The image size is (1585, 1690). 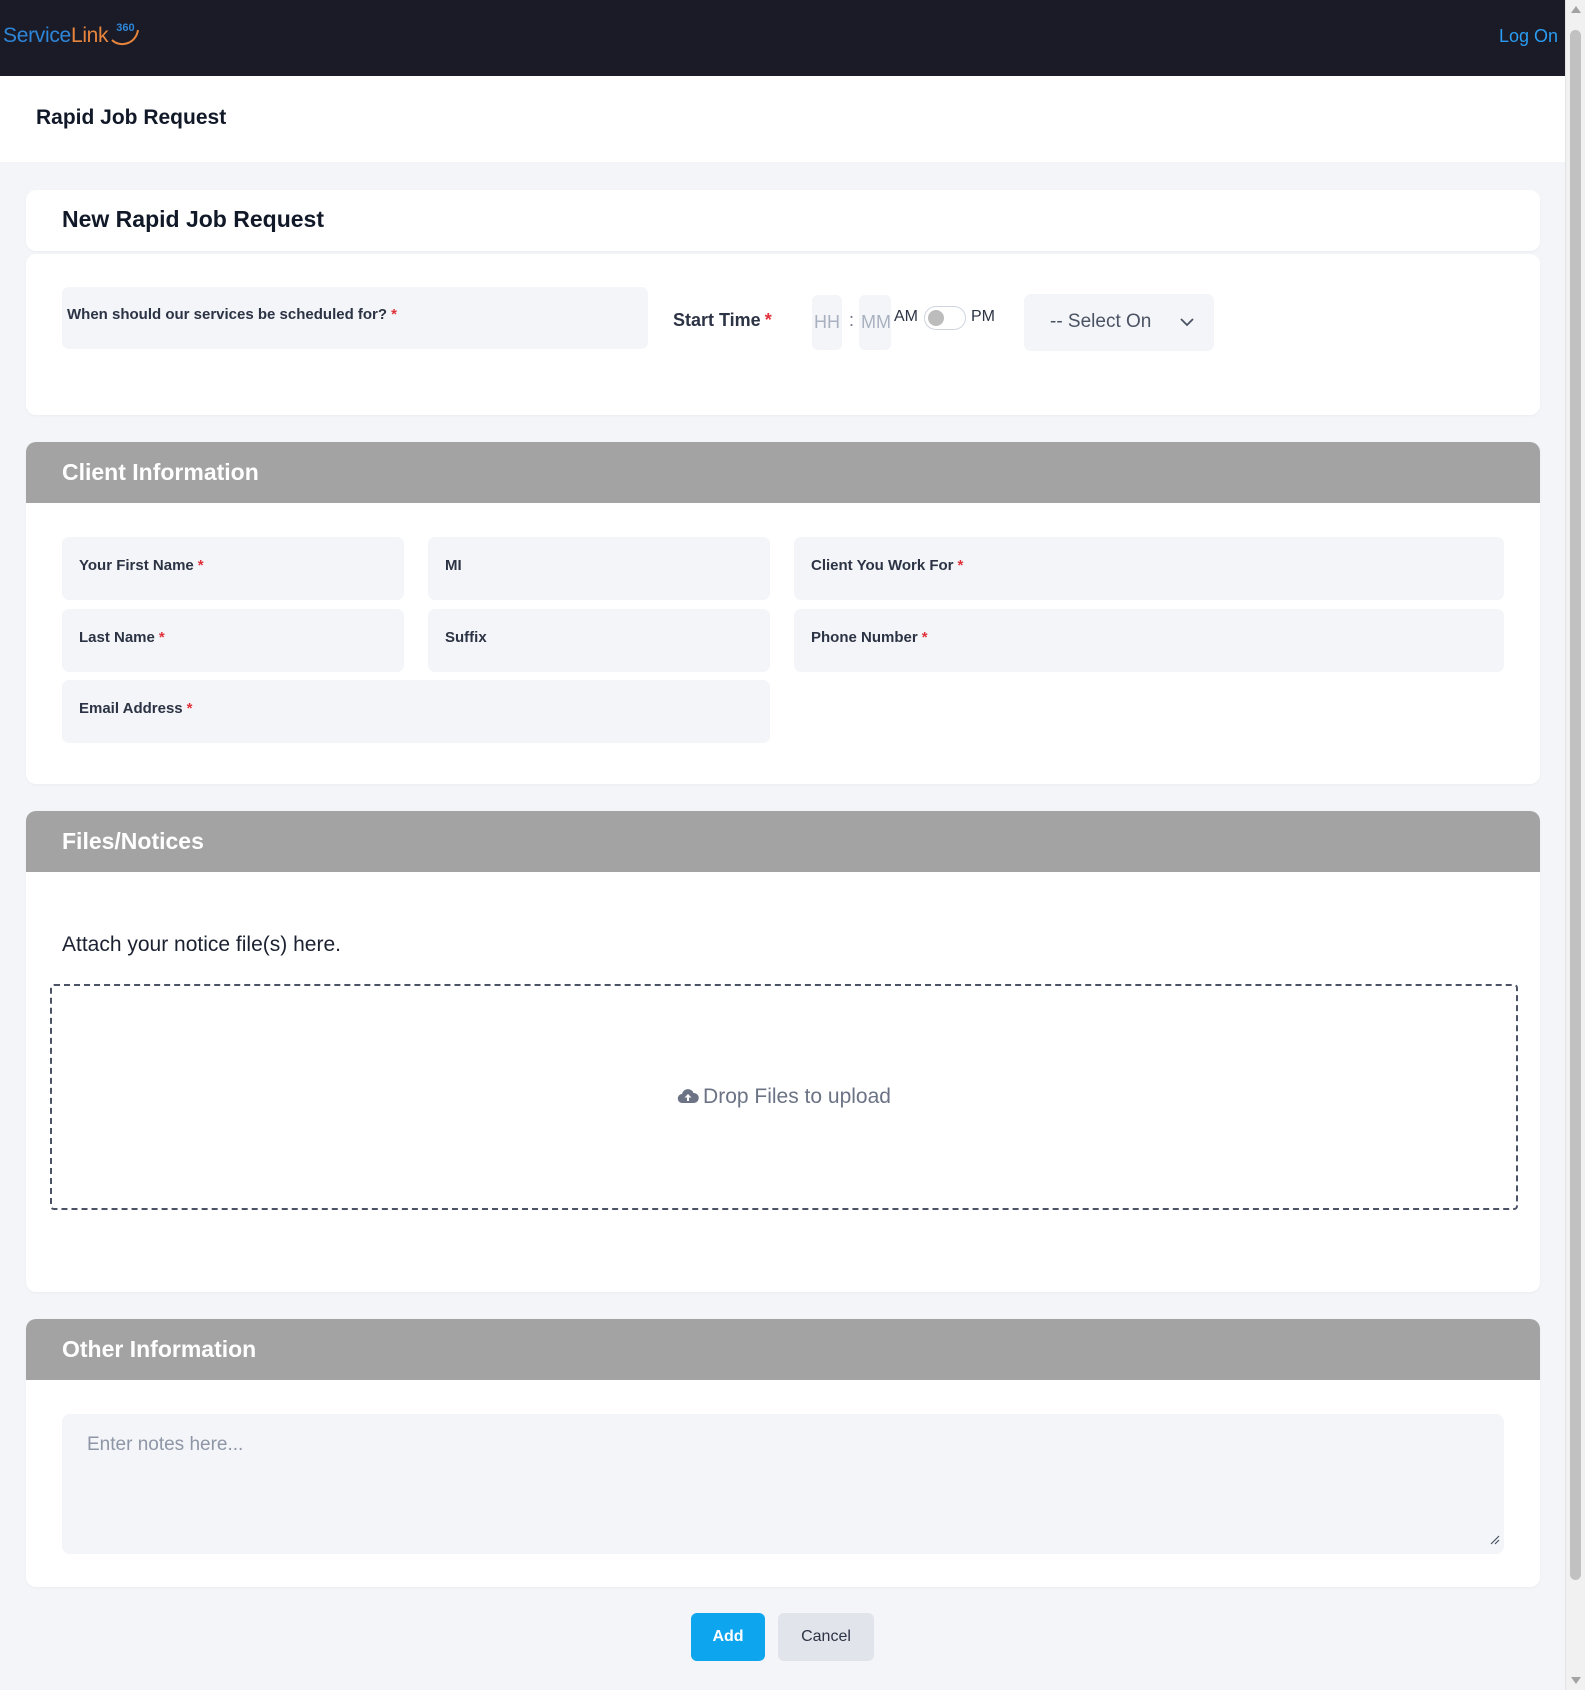 I want to click on hour-placeholder: HH, so click(x=827, y=322).